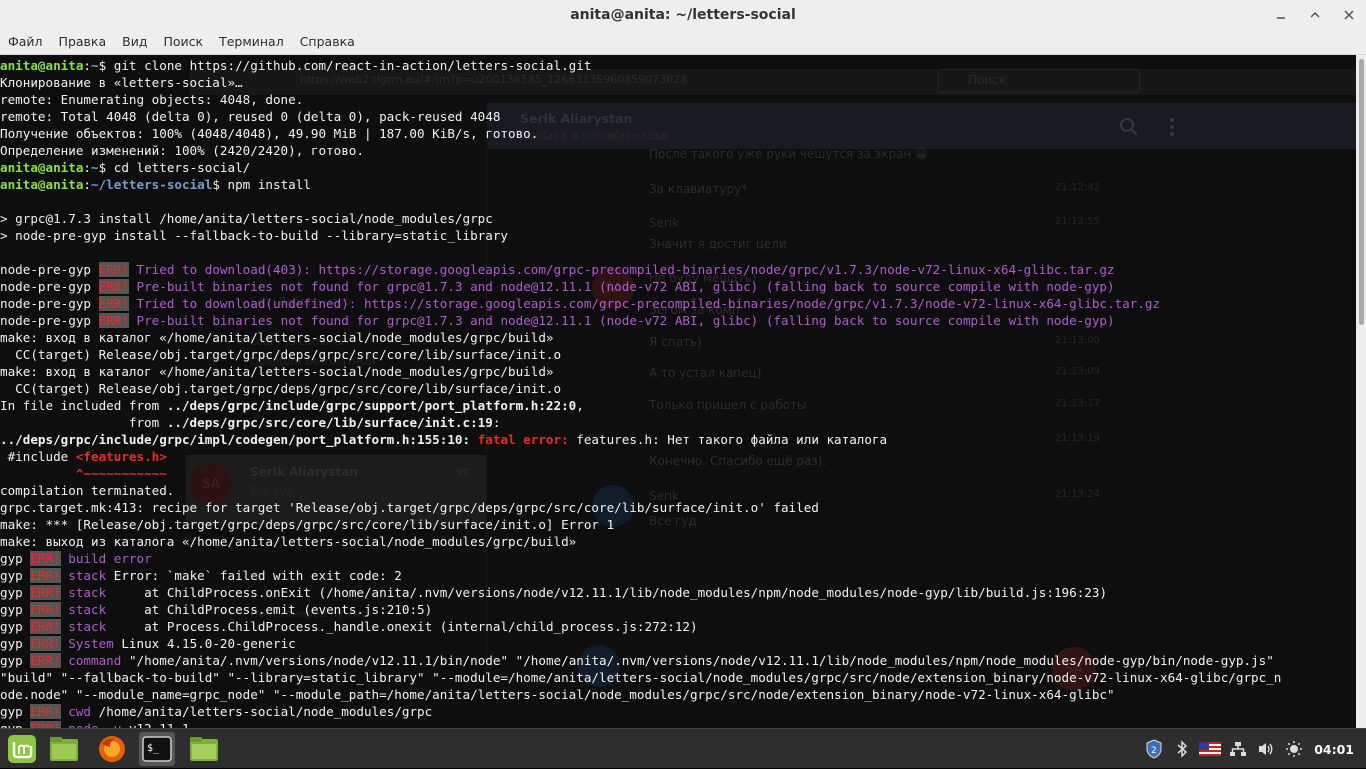 This screenshot has height=769, width=1366. I want to click on menu-help: Справка, so click(327, 42).